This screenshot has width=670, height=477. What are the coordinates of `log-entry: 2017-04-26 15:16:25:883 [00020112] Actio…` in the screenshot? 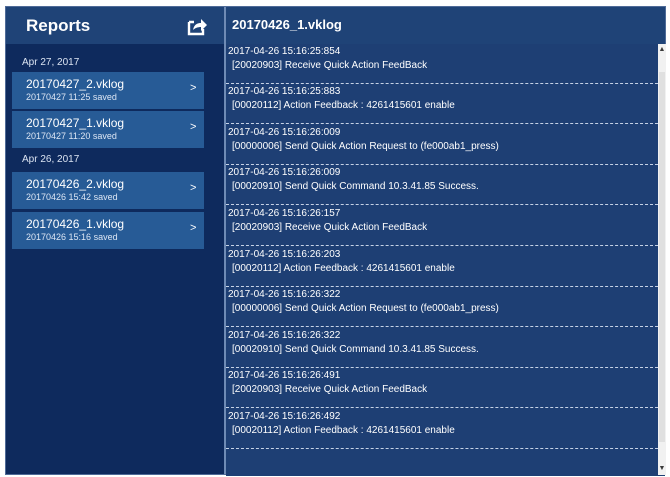 It's located at (442, 104).